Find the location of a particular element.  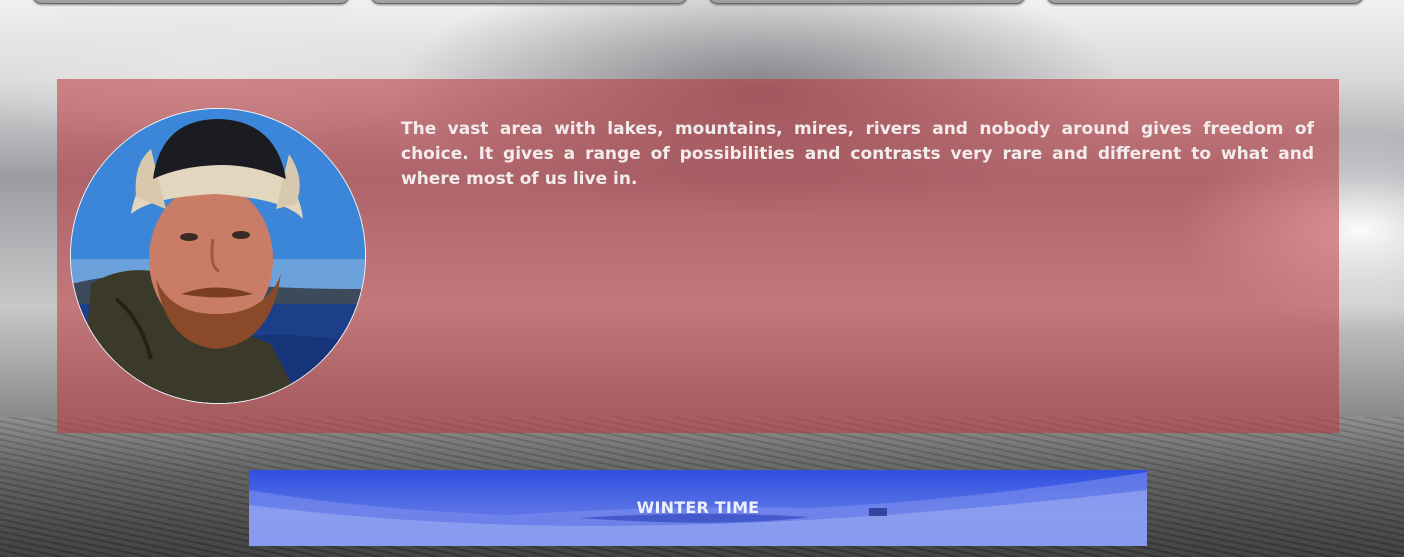

winter-time-button: WINTER TIME is located at coordinates (698, 508).